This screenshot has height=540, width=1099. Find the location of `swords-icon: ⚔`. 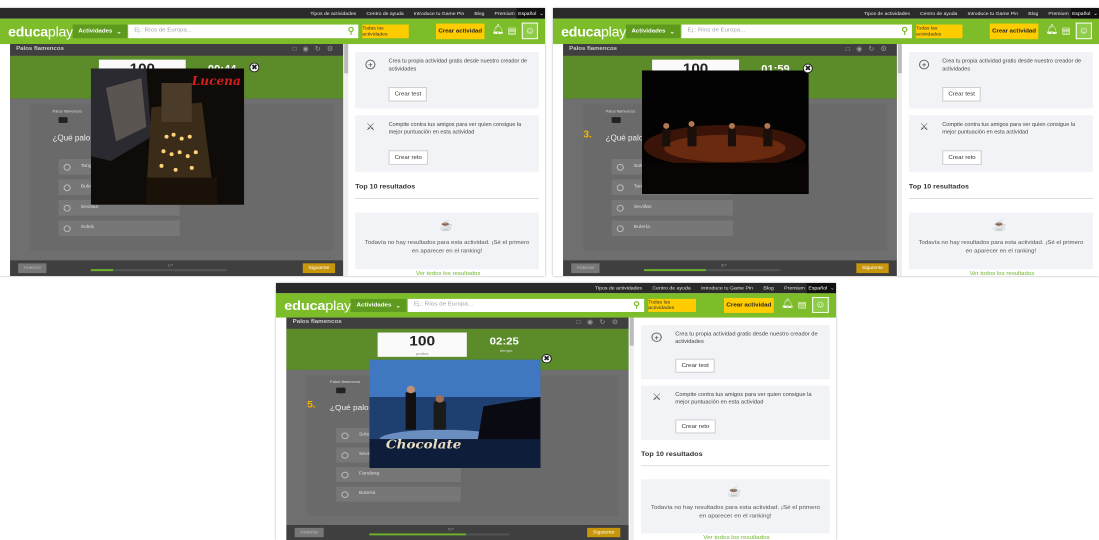

swords-icon: ⚔ is located at coordinates (656, 397).